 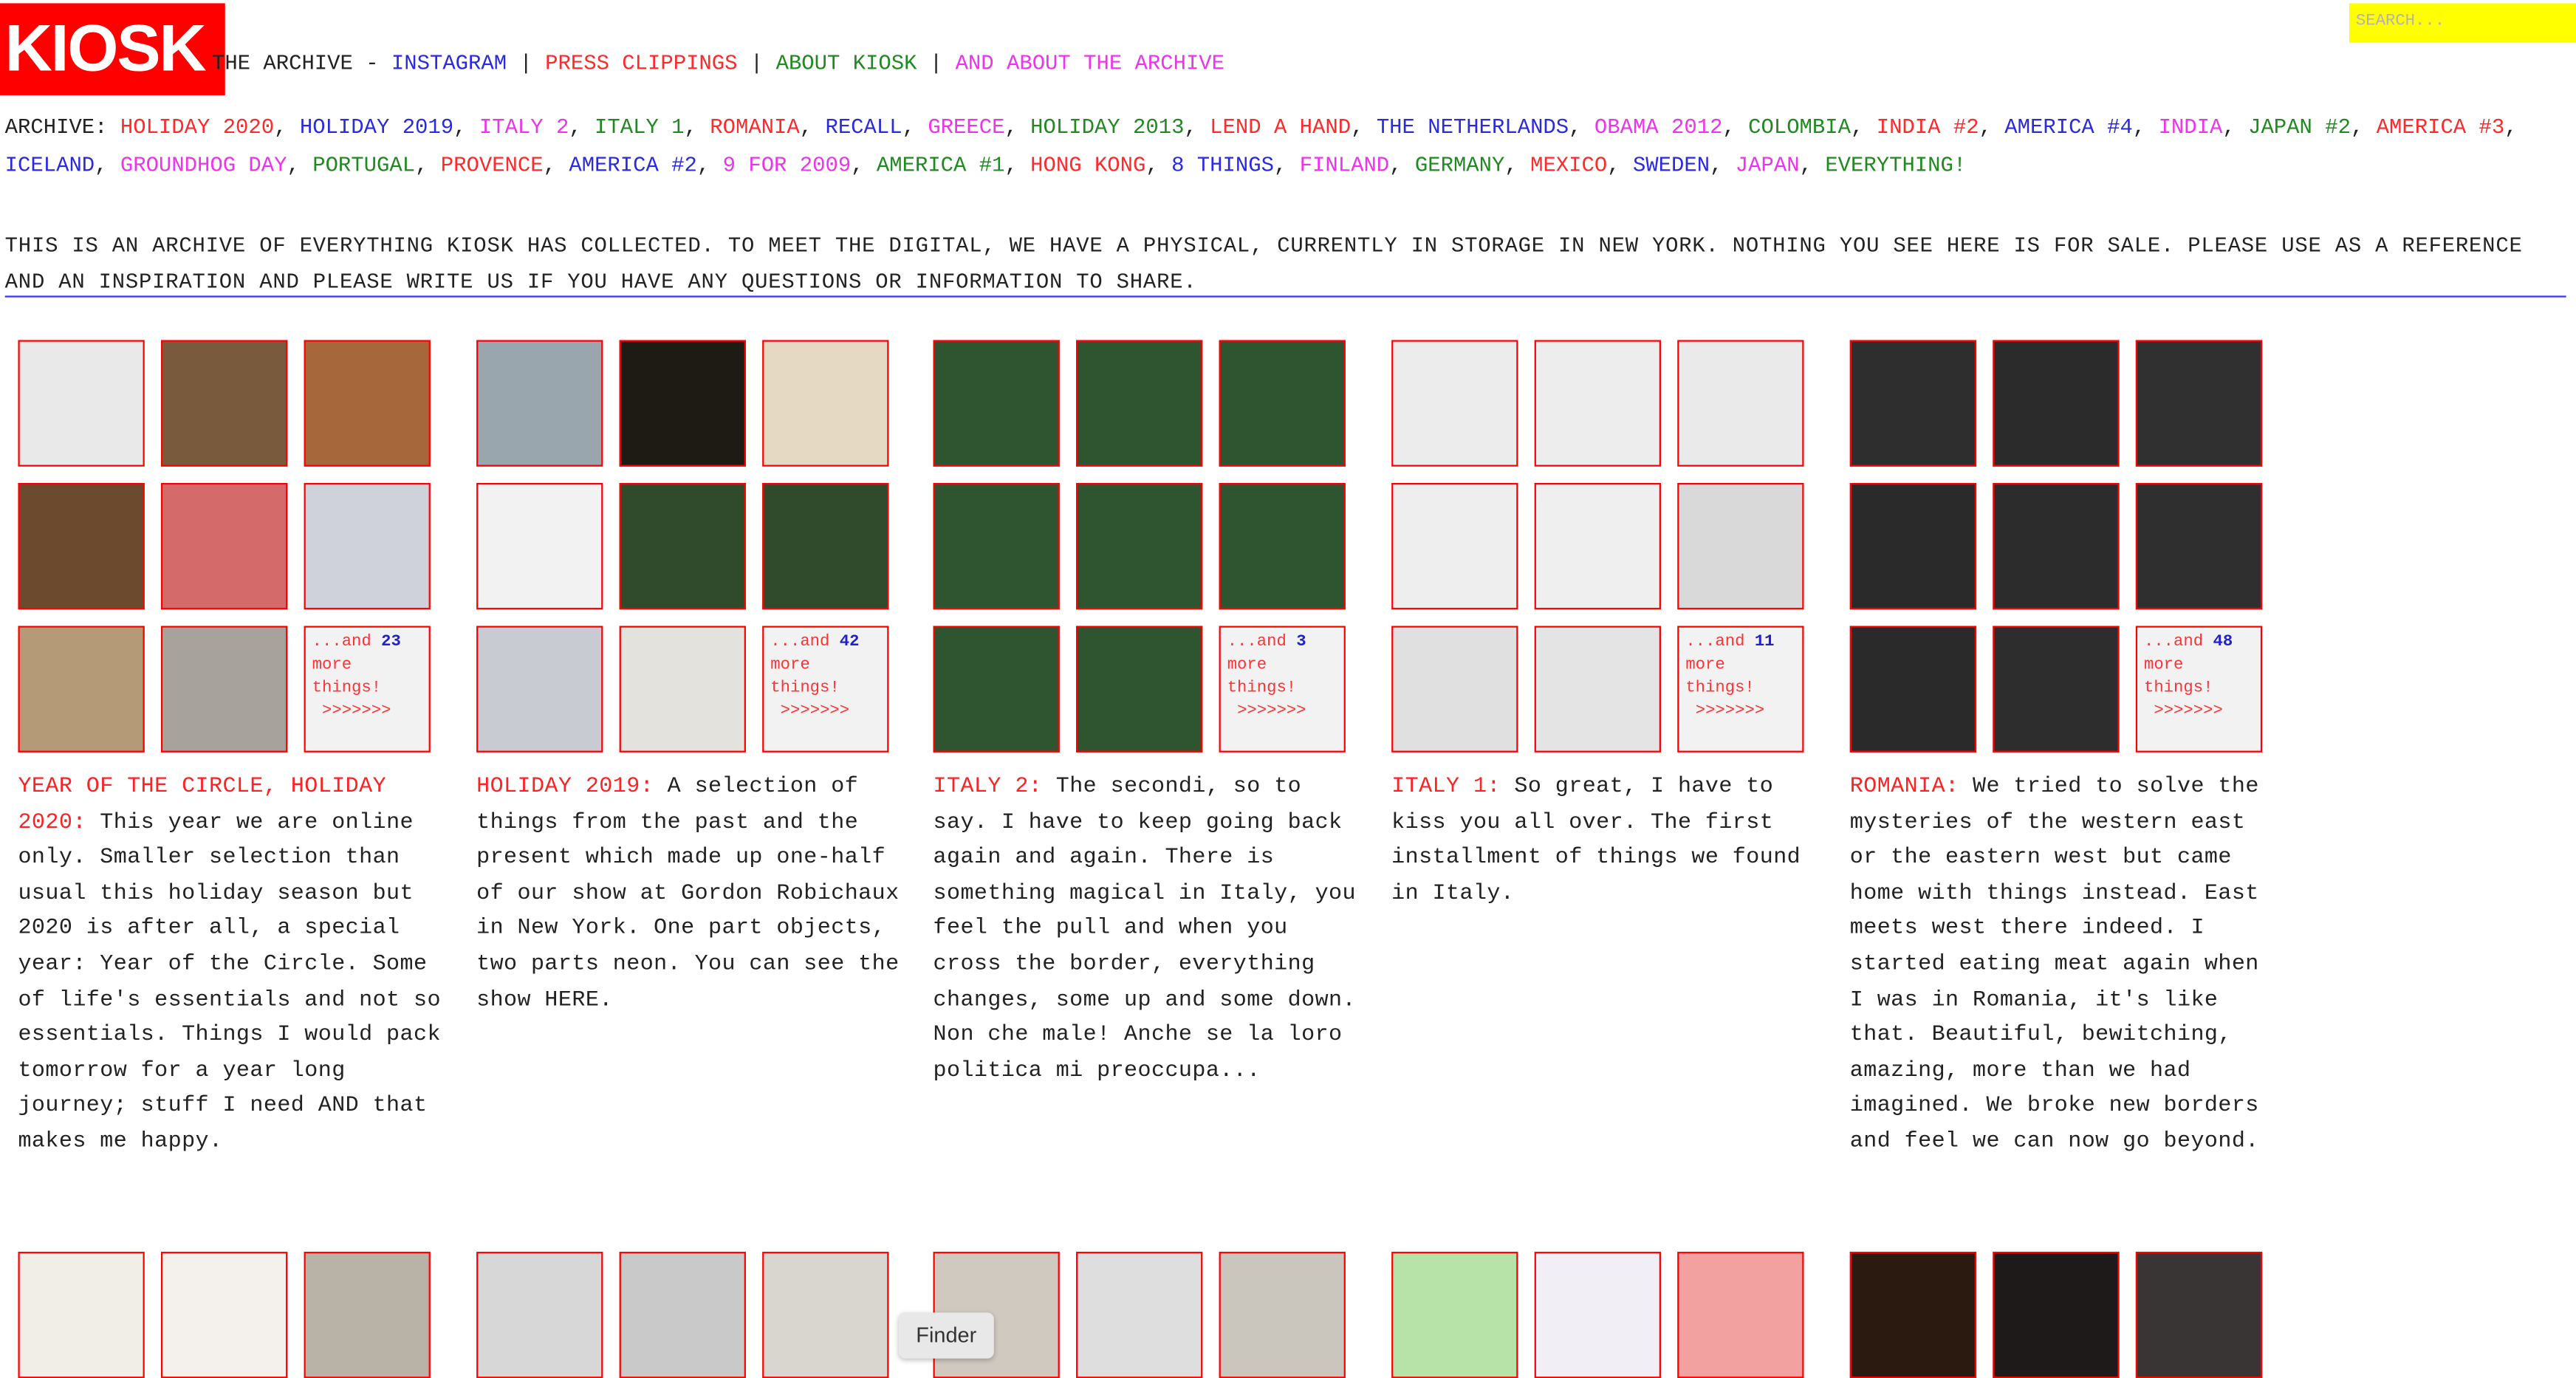 What do you see at coordinates (1904, 787) in the screenshot?
I see `collection-title: ROMANIA:` at bounding box center [1904, 787].